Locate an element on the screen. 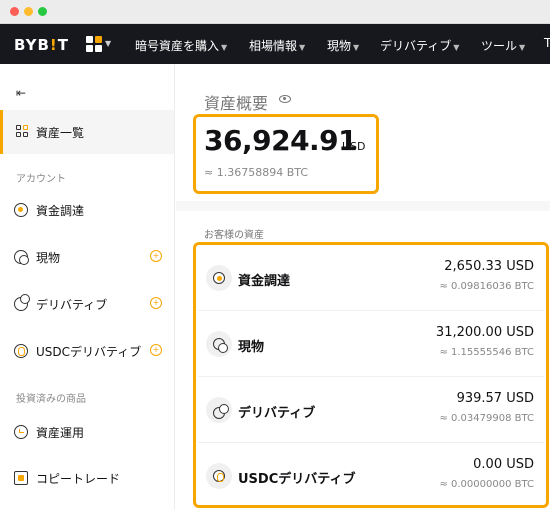  asset-row-spot: 現物 31,200.00 USD ≈ 1.15555546 BTC is located at coordinates (371, 344).